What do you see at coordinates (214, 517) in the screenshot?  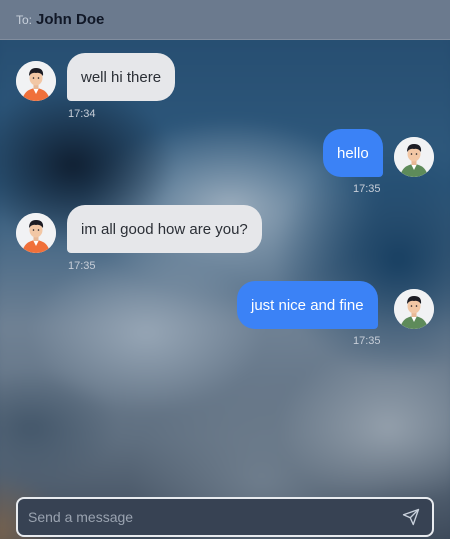 I see `message-input` at bounding box center [214, 517].